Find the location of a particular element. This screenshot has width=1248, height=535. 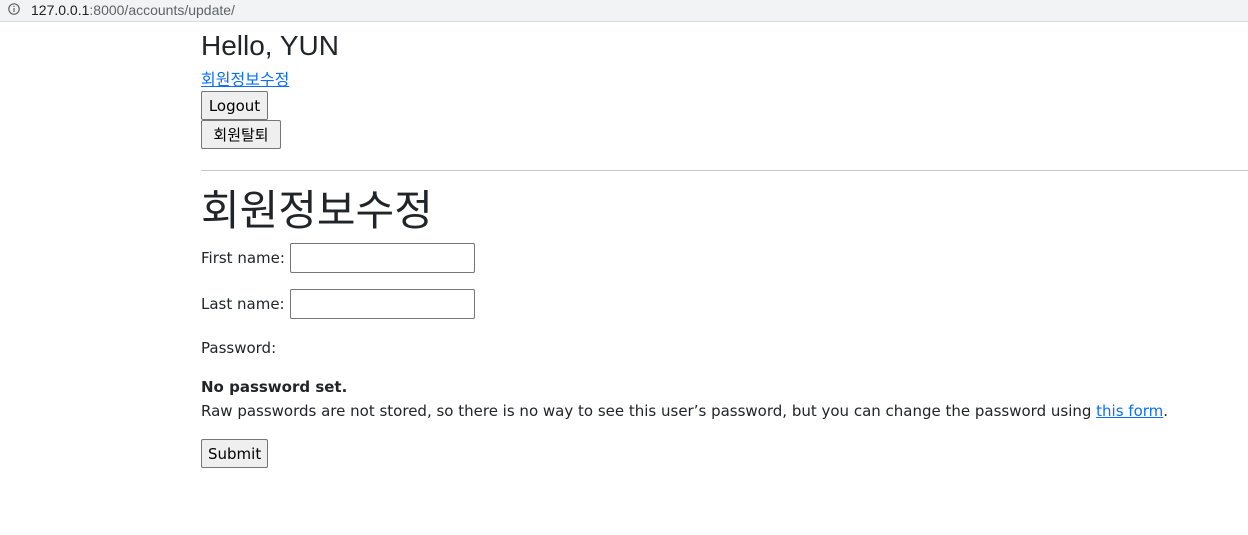

first-name-label: First name: is located at coordinates (243, 258).